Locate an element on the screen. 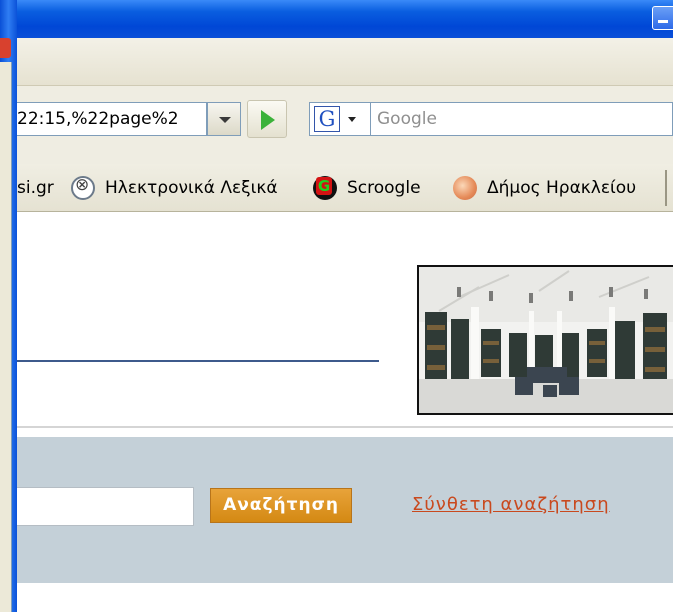 This screenshot has width=673, height=612. dimos-icon is located at coordinates (465, 188).